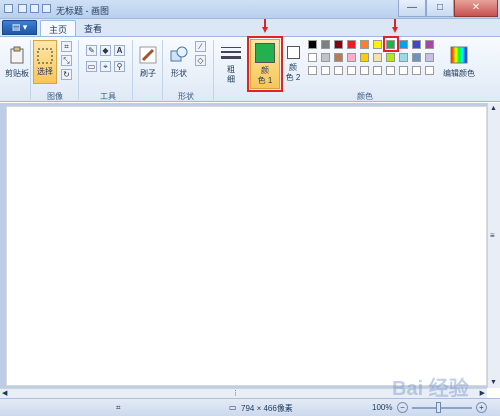  I want to click on undo-icon, so click(34, 8).